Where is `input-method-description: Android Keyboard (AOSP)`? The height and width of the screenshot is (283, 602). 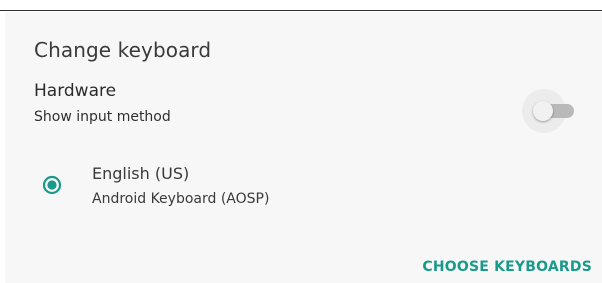 input-method-description: Android Keyboard (AOSP) is located at coordinates (181, 199).